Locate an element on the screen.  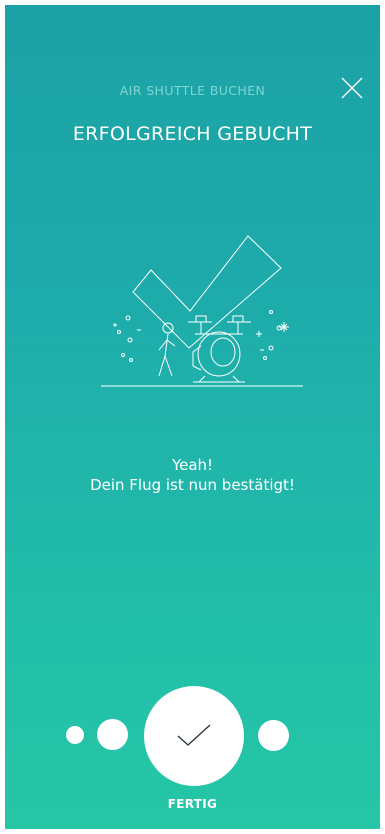
confirmation-message: Yeah! Dein Flug ist nun bestätigt! is located at coordinates (192, 475).